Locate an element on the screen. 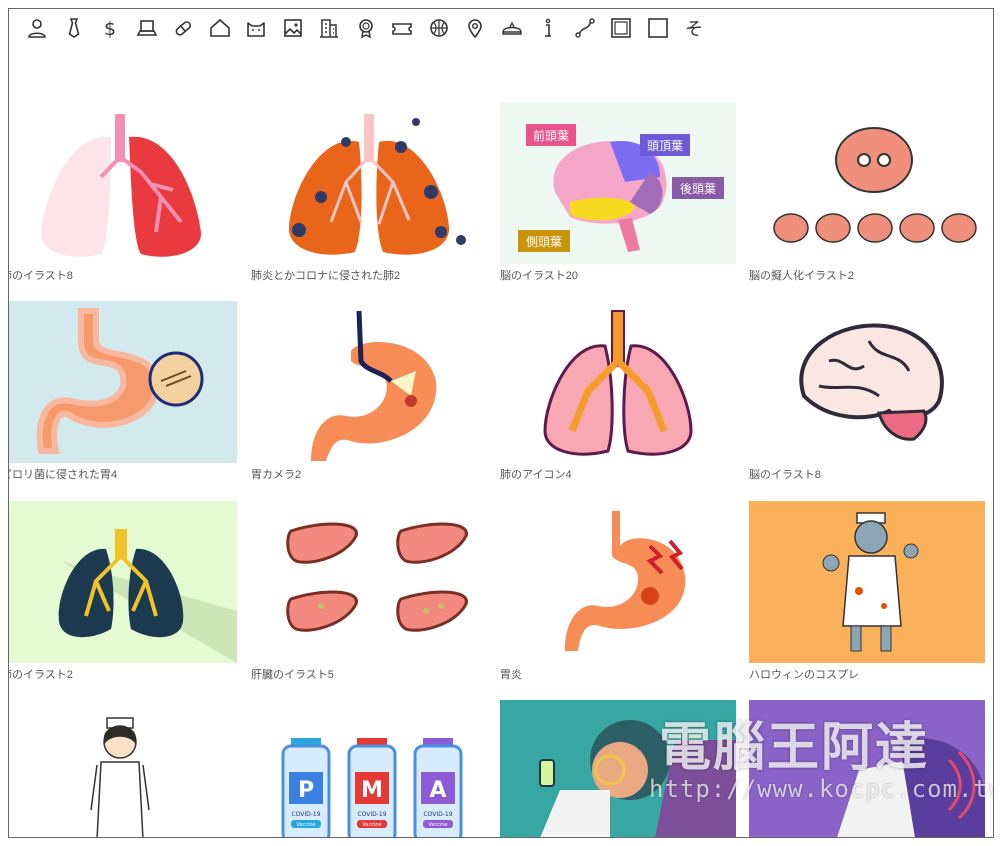 Image resolution: width=1000 pixels, height=846 pixels. card-gastritis: 胃炎 is located at coordinates (618, 591).